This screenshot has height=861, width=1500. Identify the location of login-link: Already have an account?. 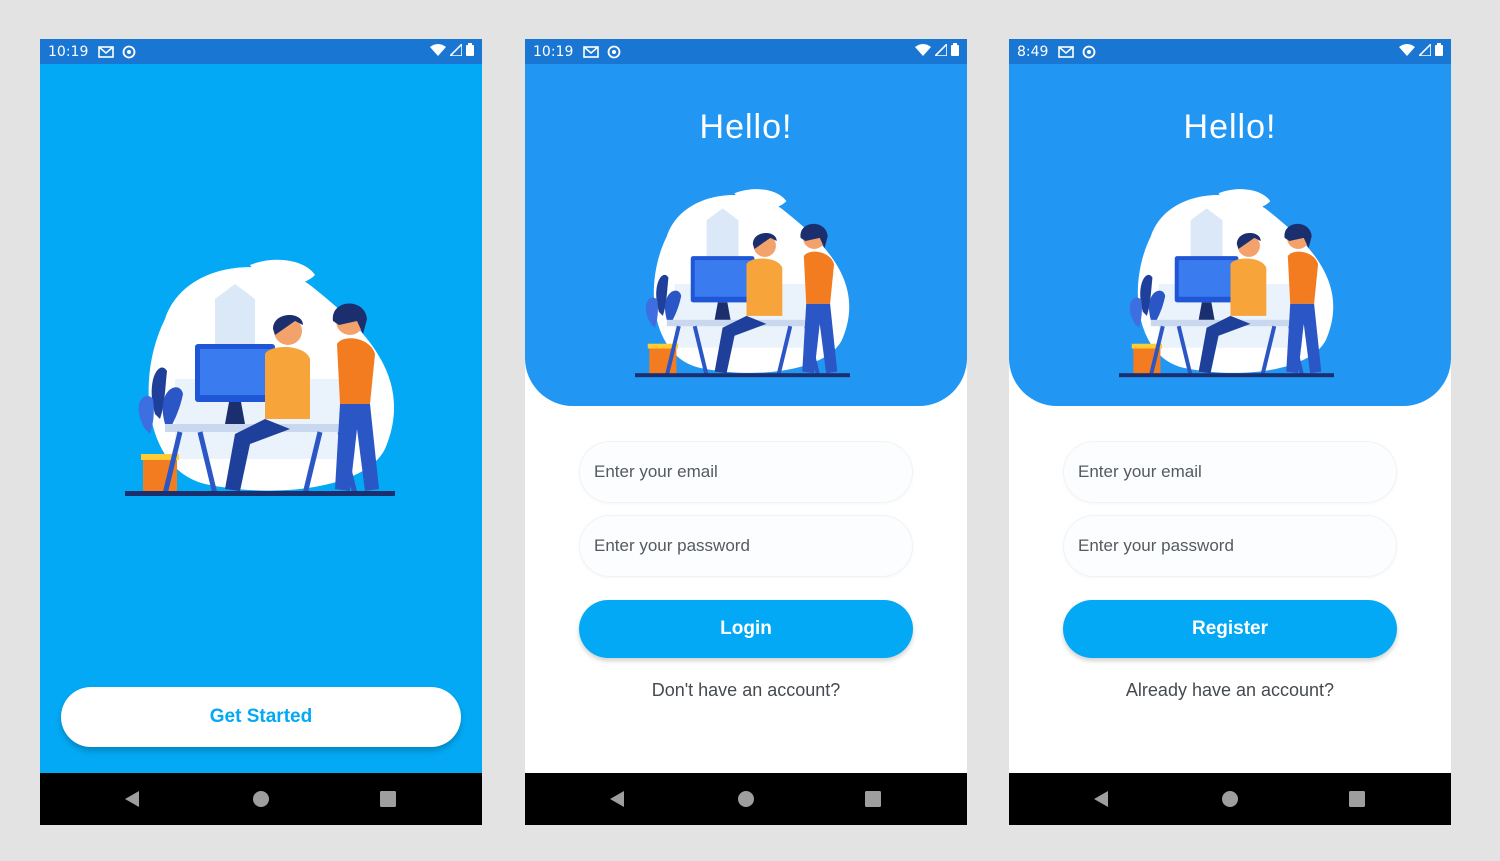
(1230, 690).